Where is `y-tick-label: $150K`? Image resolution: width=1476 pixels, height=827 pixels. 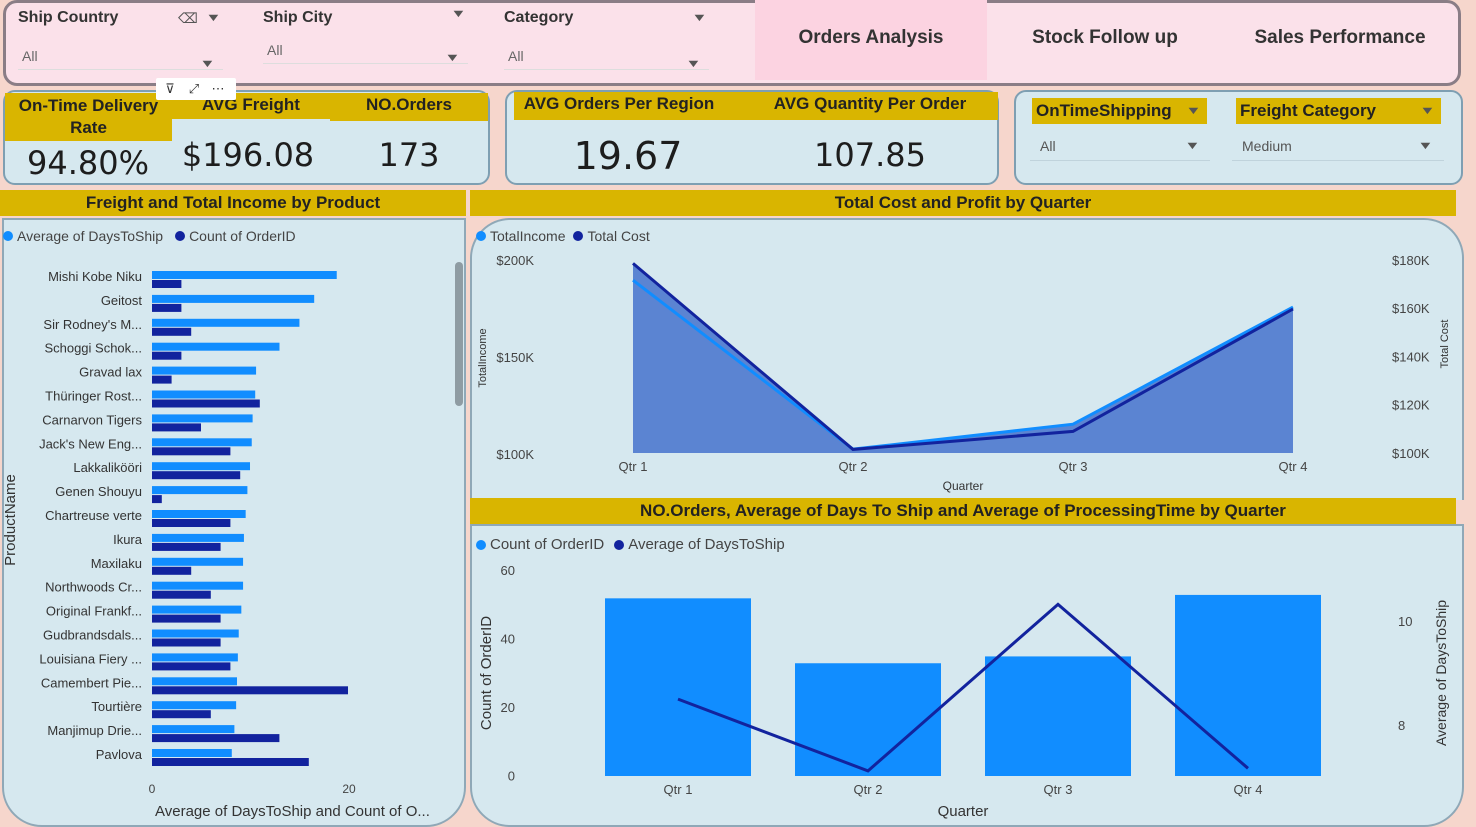 y-tick-label: $150K is located at coordinates (515, 357).